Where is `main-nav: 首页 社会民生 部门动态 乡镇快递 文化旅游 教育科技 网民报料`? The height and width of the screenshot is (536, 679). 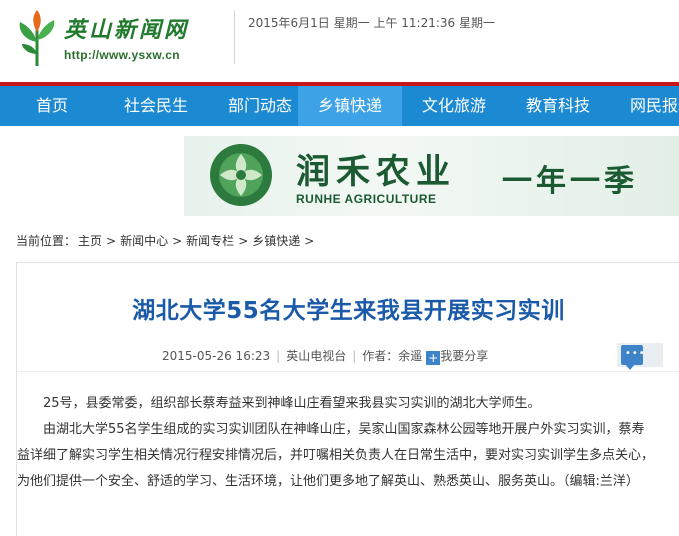 main-nav: 首页 社会民生 部门动态 乡镇快递 文化旅游 教育科技 网民报料 is located at coordinates (339, 106).